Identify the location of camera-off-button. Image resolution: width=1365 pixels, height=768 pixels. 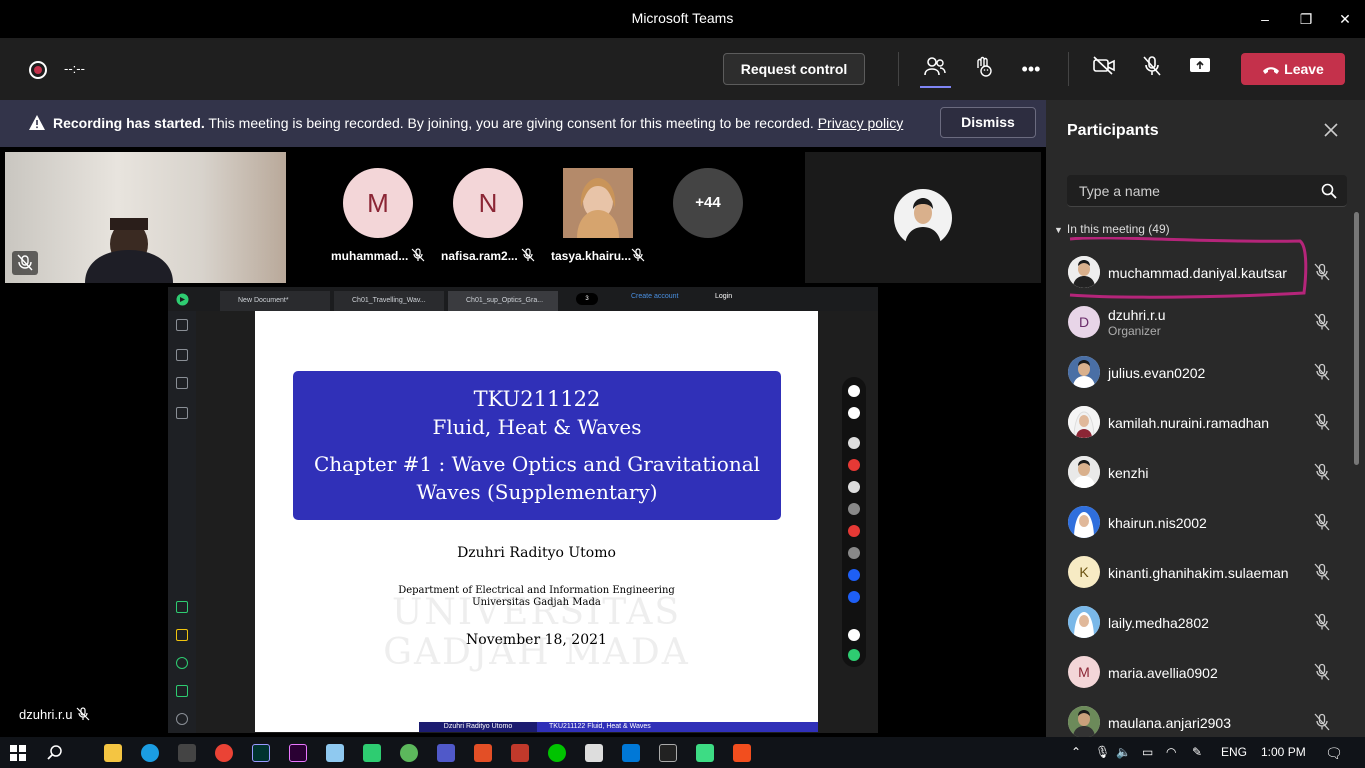
(1104, 69).